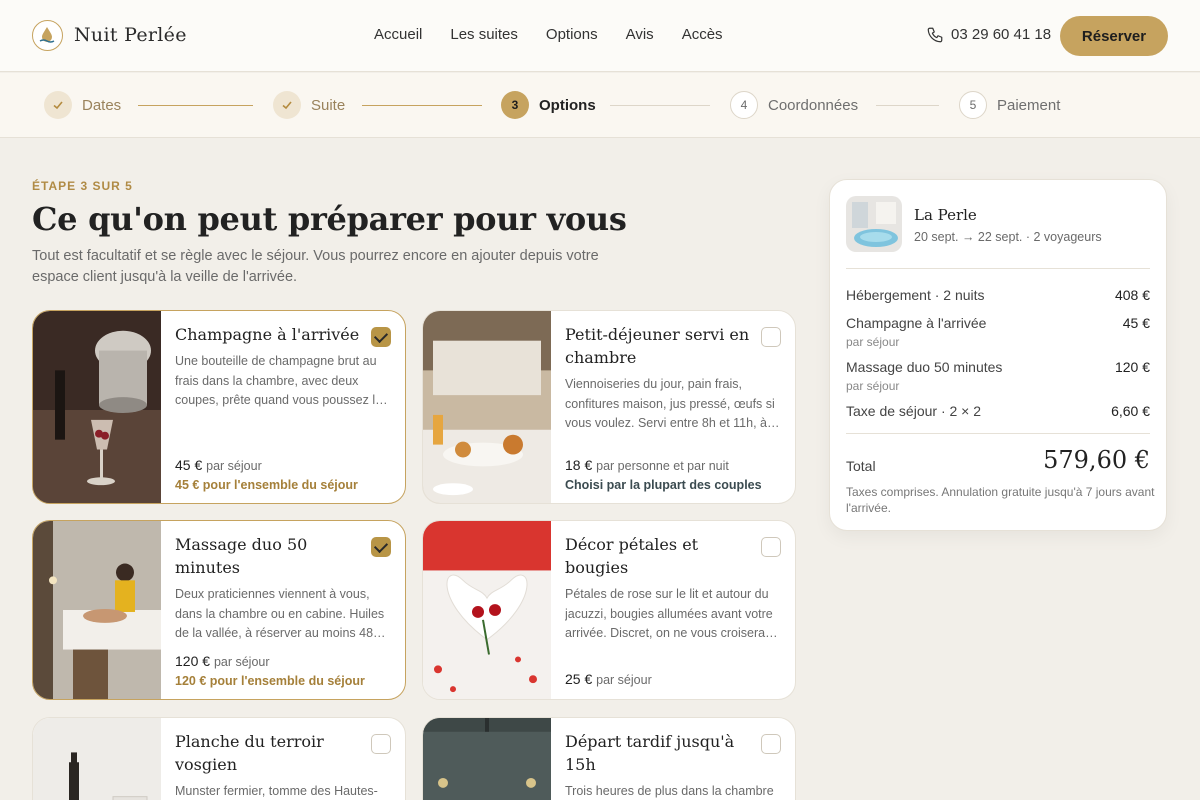  I want to click on price-unit: par personne et par nuit, so click(662, 466).